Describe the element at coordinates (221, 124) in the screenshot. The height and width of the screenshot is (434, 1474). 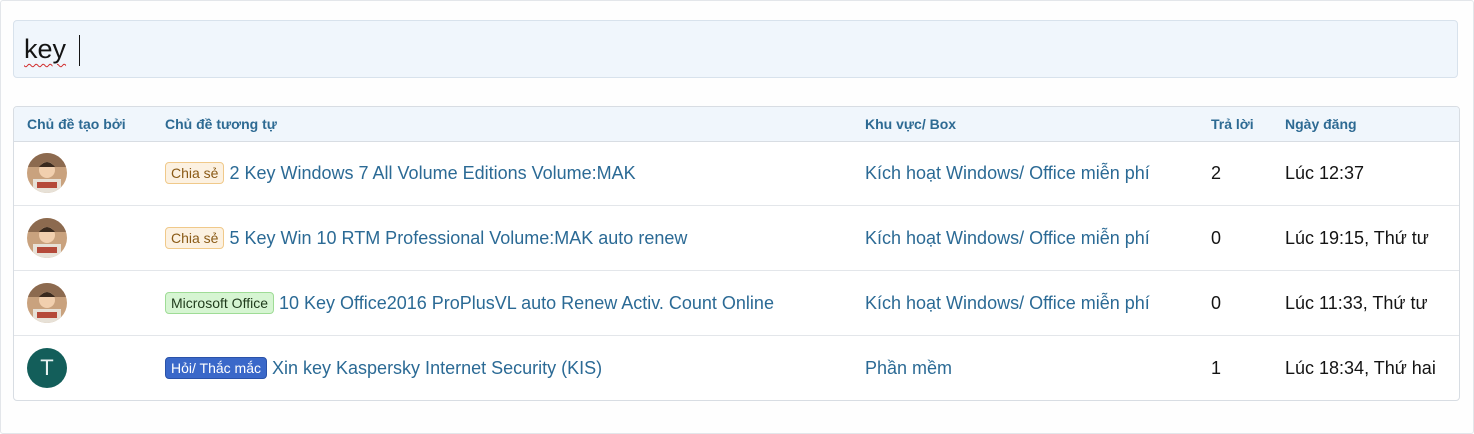
I see `header-thread: Chủ đề tương tự` at that location.